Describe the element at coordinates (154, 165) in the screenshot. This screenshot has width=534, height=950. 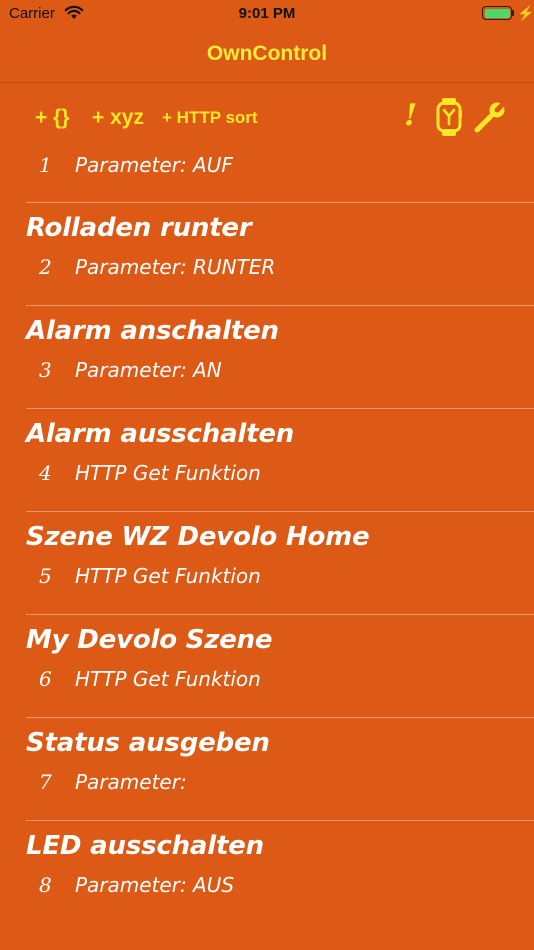
I see `item-detail: Parameter: AUF` at that location.